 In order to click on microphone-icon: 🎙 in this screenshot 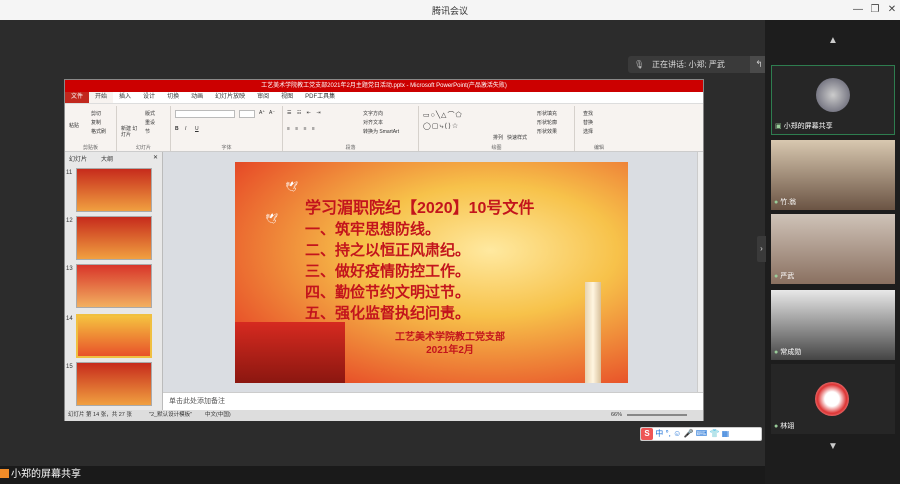, I will do `click(639, 64)`.